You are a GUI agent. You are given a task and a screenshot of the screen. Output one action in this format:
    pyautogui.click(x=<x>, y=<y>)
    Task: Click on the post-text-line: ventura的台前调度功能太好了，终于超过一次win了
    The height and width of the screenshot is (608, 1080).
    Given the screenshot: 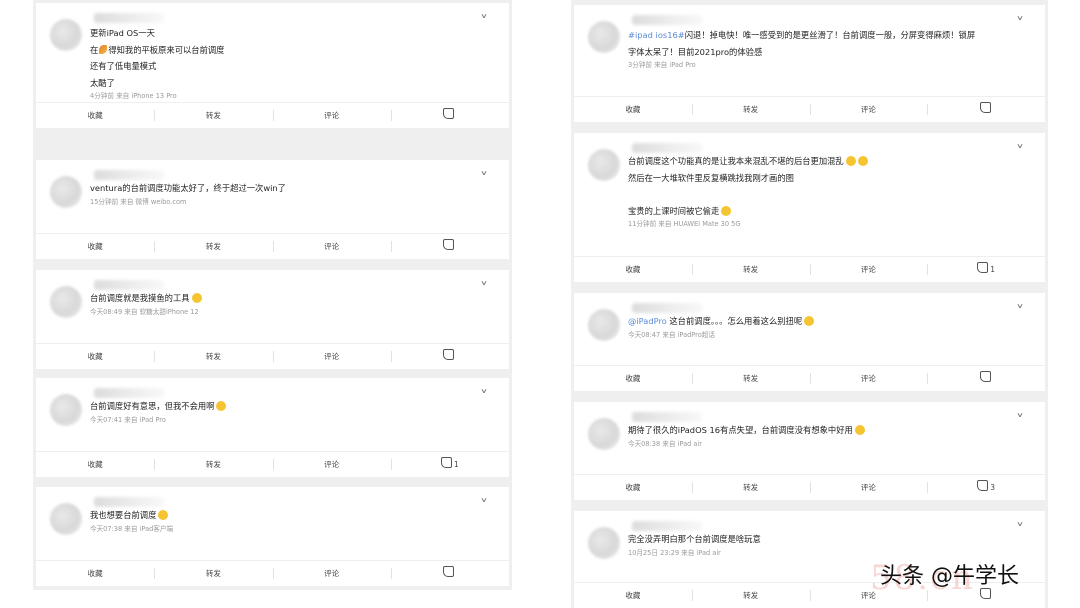 What is the action you would take?
    pyautogui.click(x=188, y=188)
    